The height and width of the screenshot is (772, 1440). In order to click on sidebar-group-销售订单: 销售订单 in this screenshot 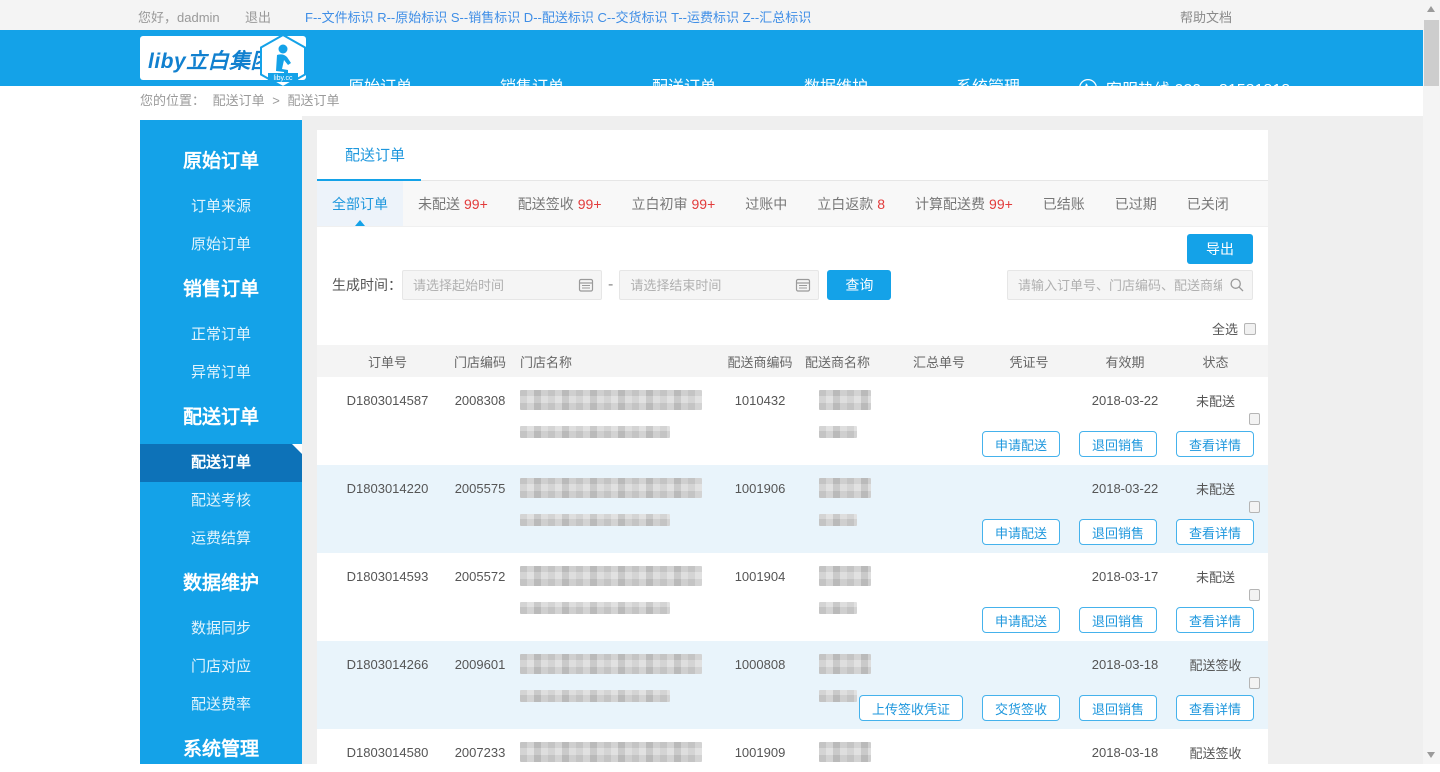, I will do `click(221, 290)`.